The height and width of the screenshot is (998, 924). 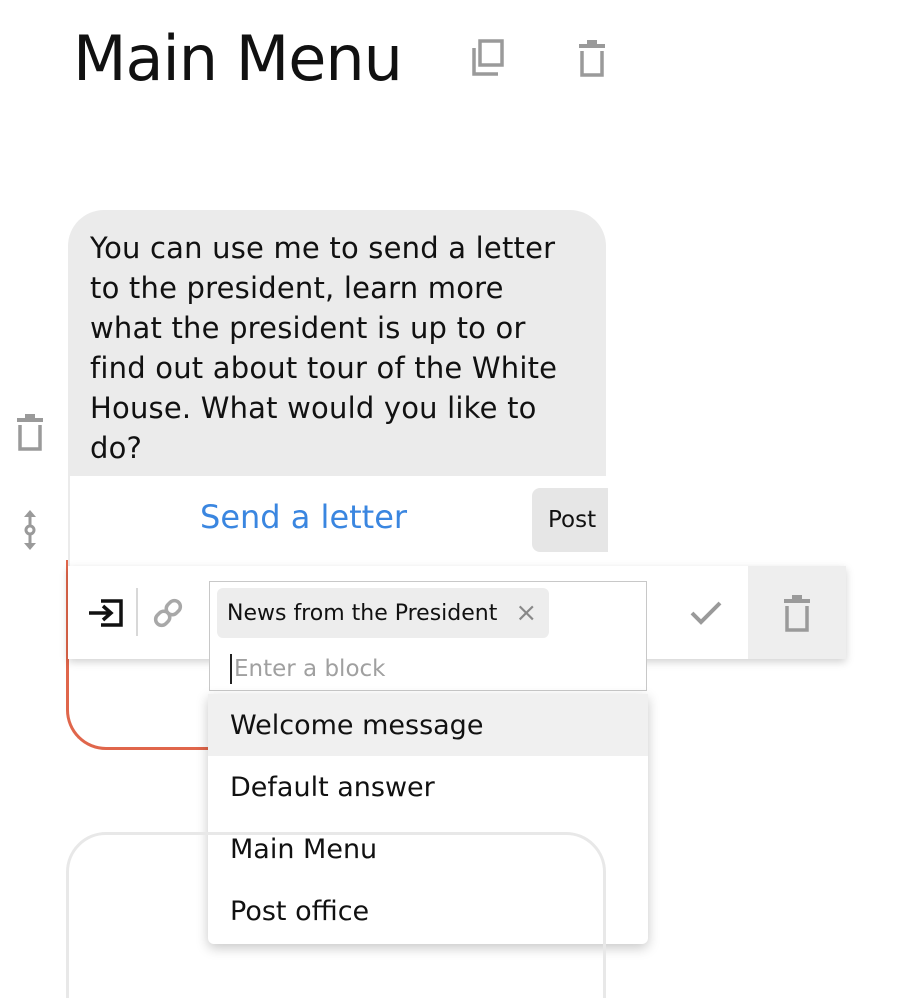 What do you see at coordinates (570, 520) in the screenshot?
I see `quick-reply-post: Post` at bounding box center [570, 520].